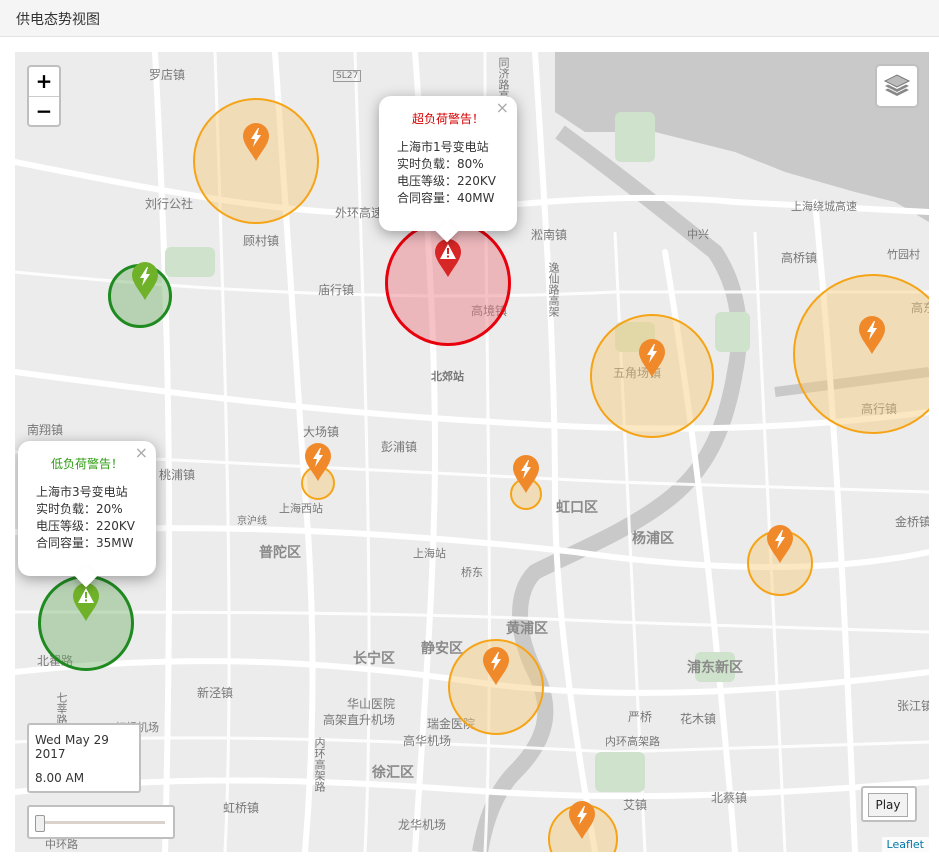  I want to click on place-label: 上海西站, so click(301, 508).